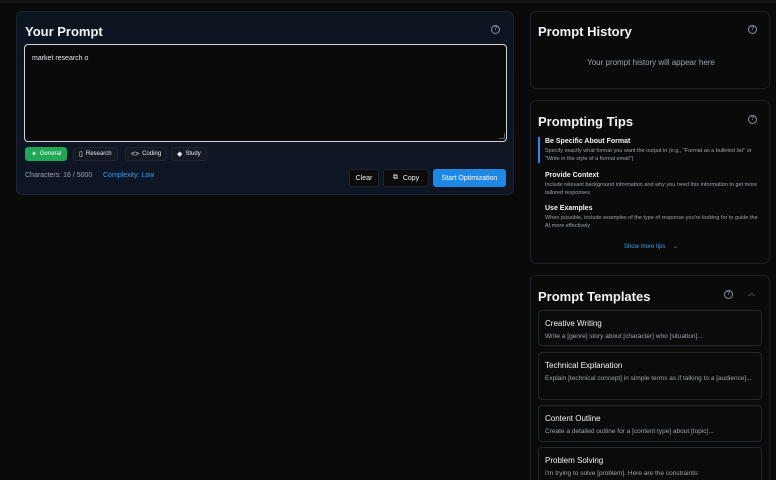  What do you see at coordinates (585, 31) in the screenshot?
I see `history-title: Prompt History` at bounding box center [585, 31].